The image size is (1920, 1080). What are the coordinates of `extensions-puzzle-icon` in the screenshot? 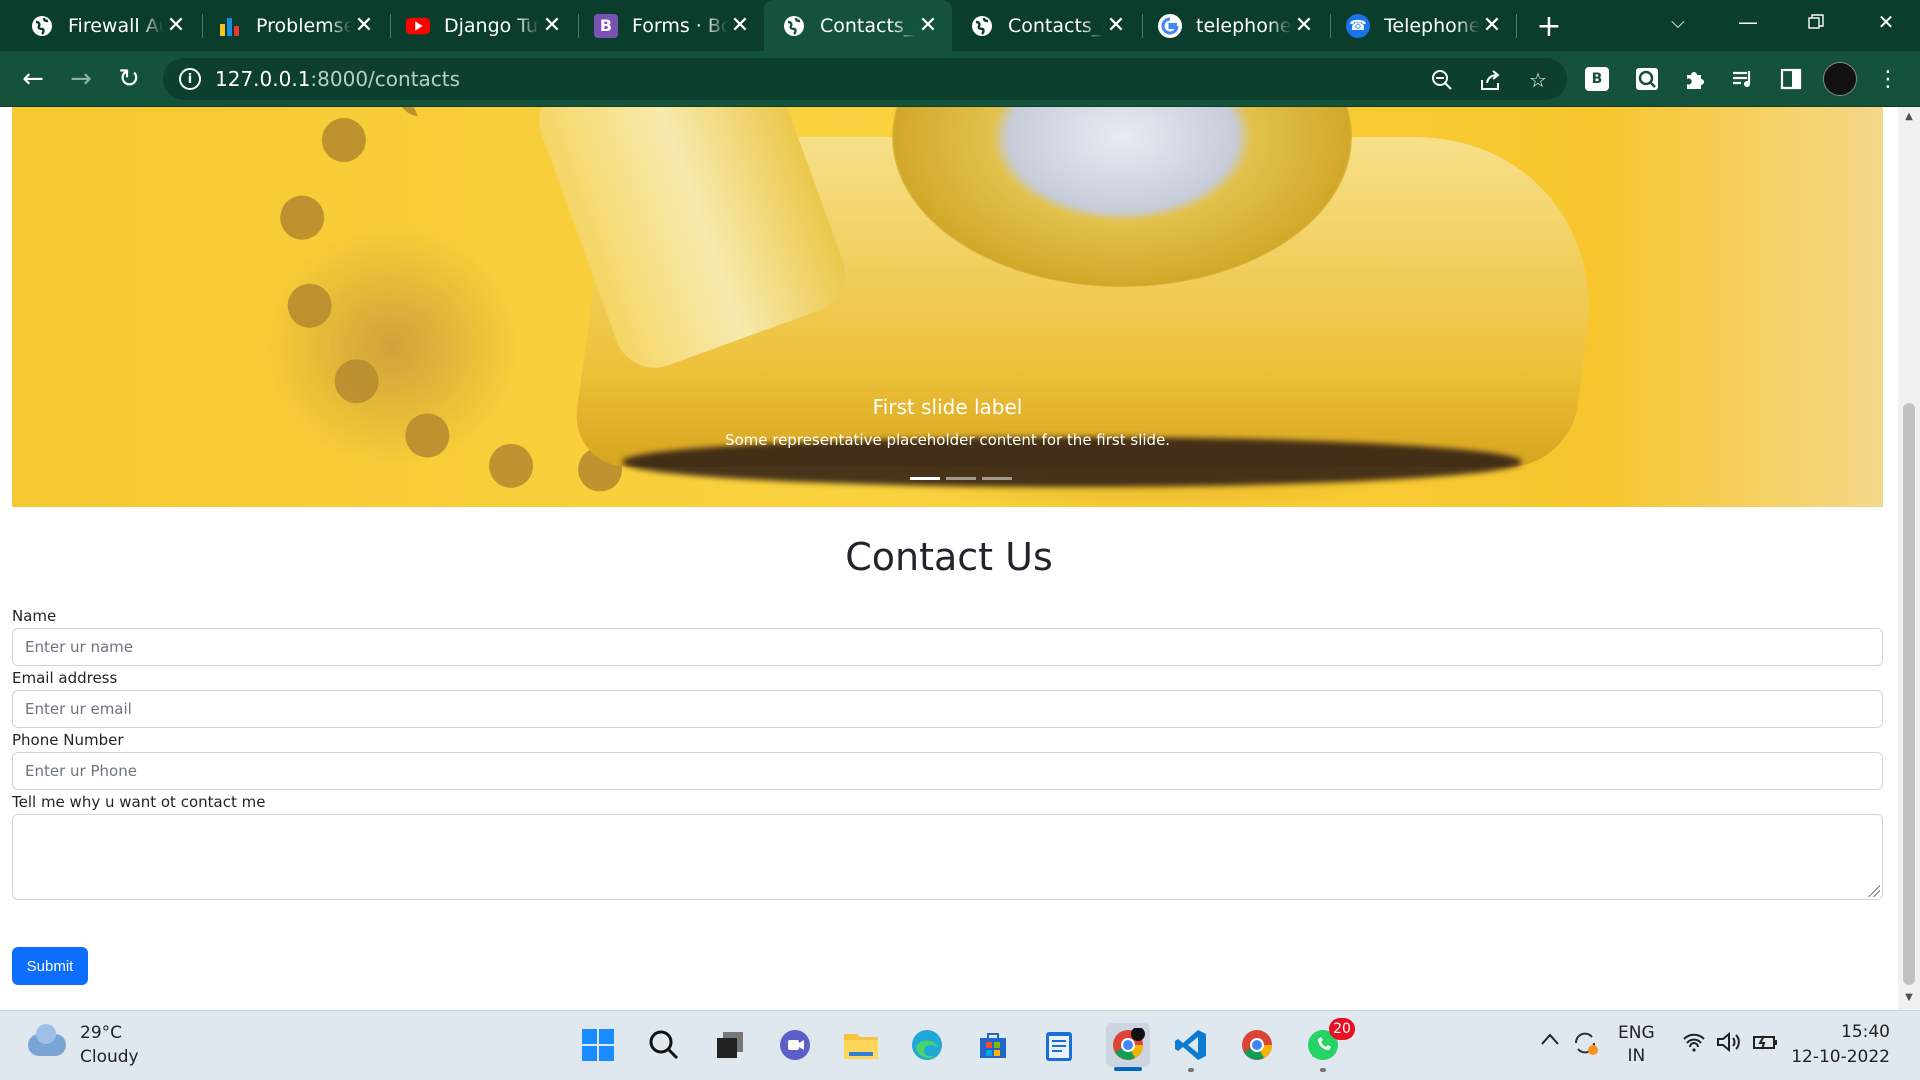 It's located at (1695, 79).